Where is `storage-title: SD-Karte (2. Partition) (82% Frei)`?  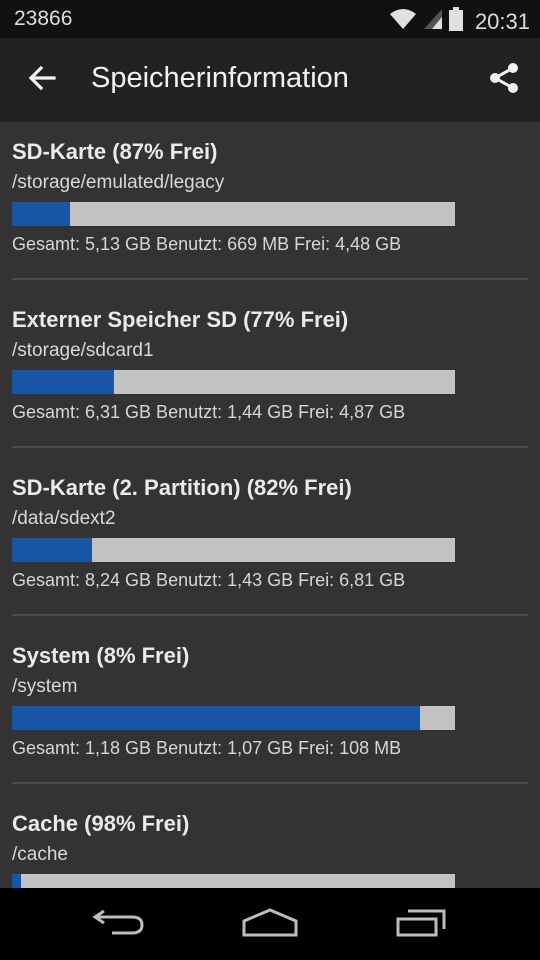
storage-title: SD-Karte (2. Partition) (82% Frei) is located at coordinates (182, 487).